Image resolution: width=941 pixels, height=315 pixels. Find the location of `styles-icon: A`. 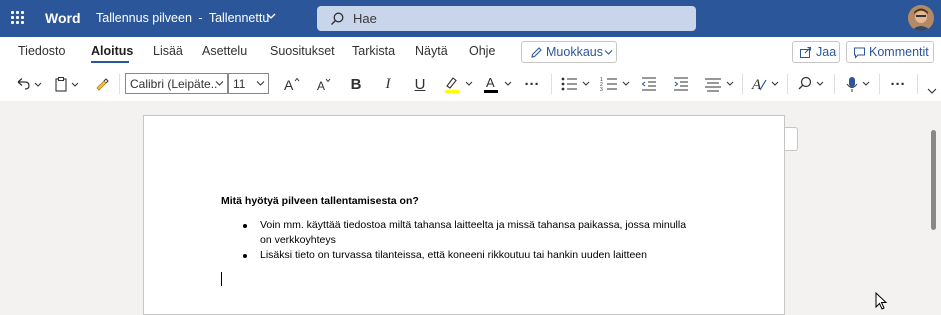

styles-icon: A is located at coordinates (765, 85).